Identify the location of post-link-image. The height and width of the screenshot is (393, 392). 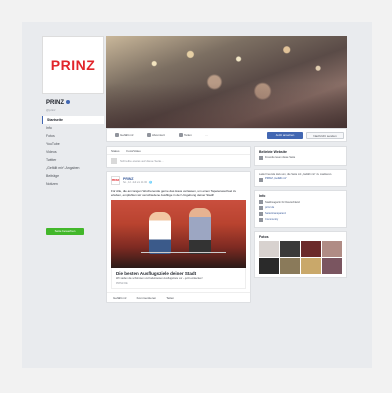
(178, 234).